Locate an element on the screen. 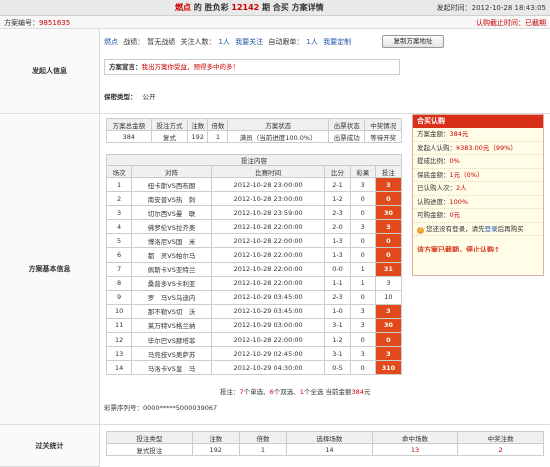 Image resolution: width=550 pixels, height=467 pixels. summary-value-cell: 384 is located at coordinates (129, 136).